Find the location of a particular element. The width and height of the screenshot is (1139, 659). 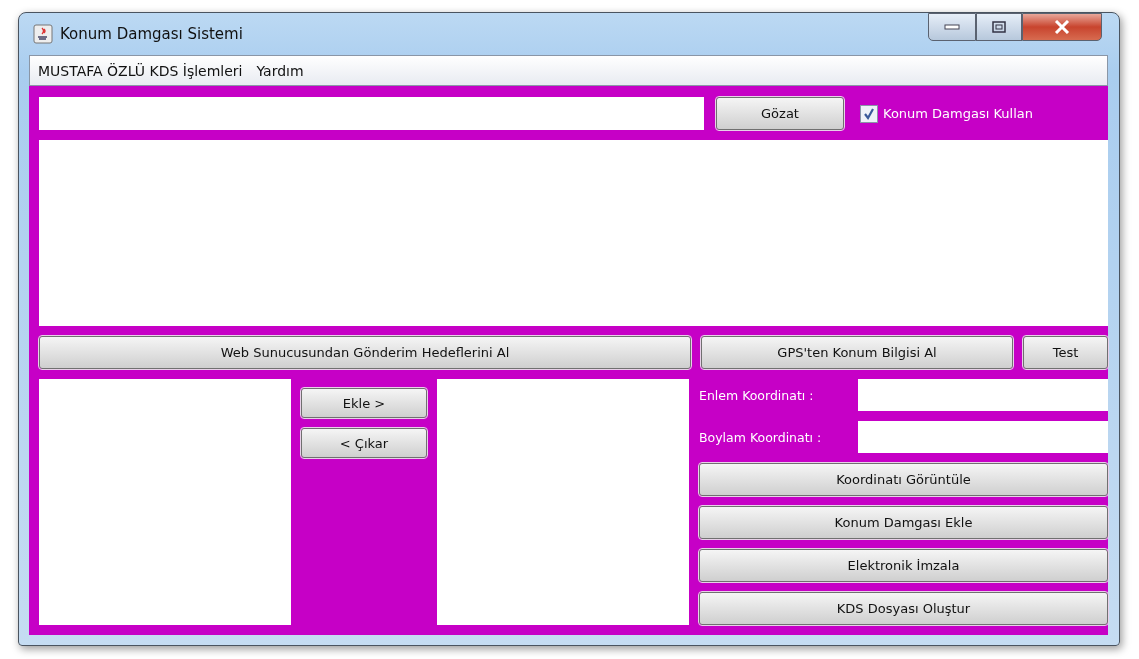

action-button: KDS Dosyası Oluştur is located at coordinates (903, 608).